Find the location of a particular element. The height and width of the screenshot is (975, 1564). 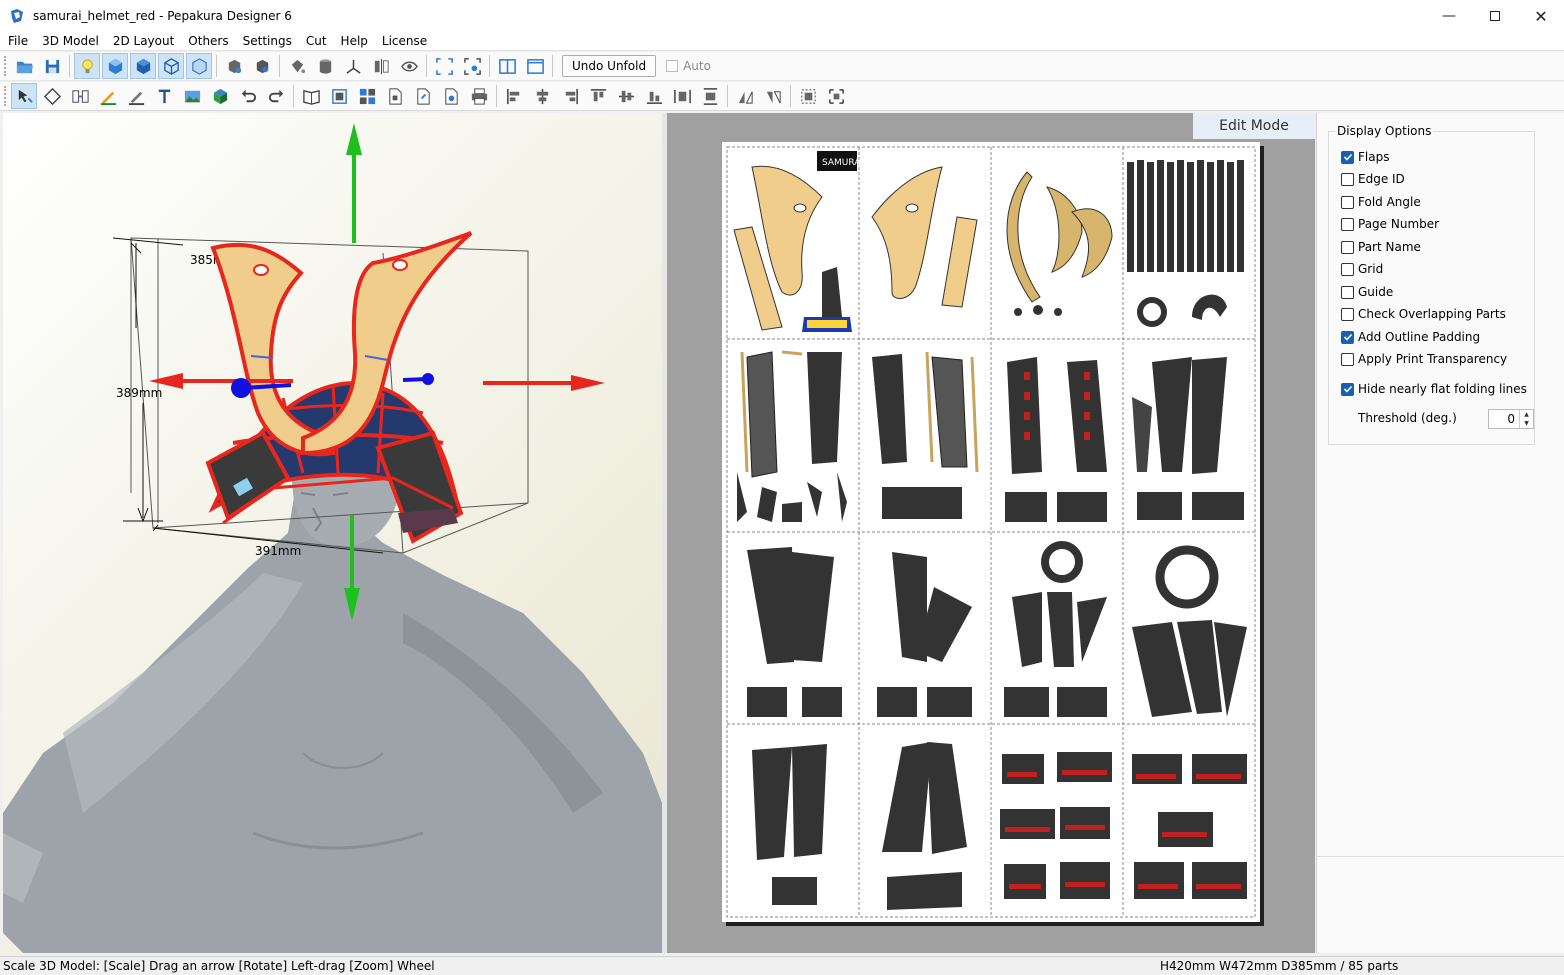

option-edge-id: Edge ID is located at coordinates (1373, 179).